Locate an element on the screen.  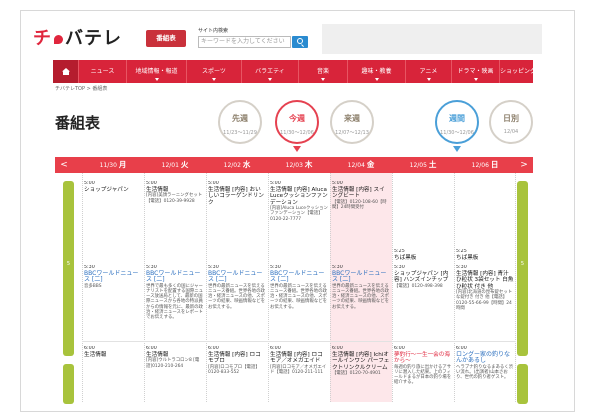
ad-banner is located at coordinates (432, 39).